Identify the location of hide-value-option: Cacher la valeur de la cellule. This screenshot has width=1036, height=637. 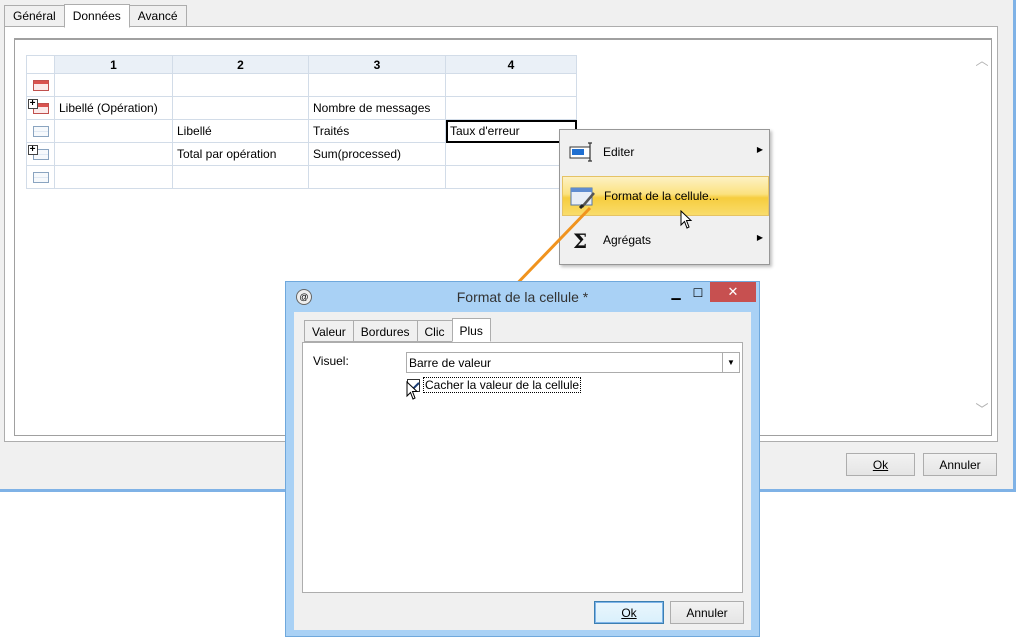
(494, 385).